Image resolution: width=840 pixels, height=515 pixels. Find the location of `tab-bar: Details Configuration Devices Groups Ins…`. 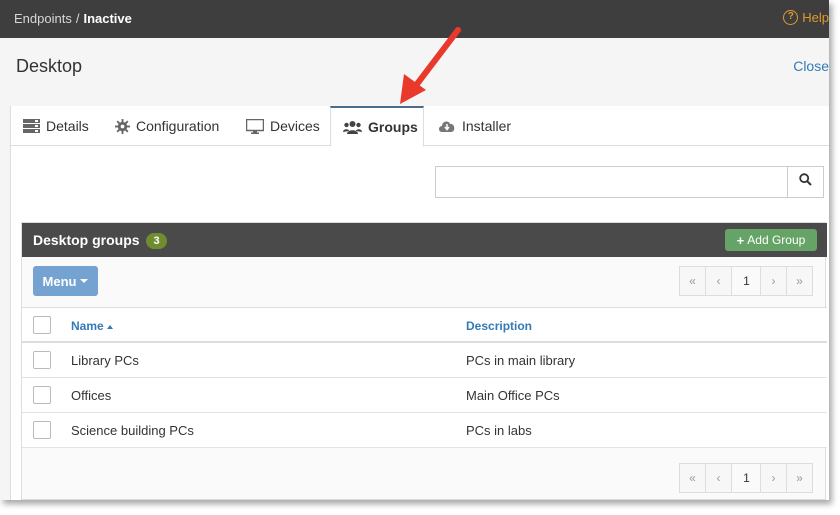

tab-bar: Details Configuration Devices Groups Ins… is located at coordinates (420, 126).